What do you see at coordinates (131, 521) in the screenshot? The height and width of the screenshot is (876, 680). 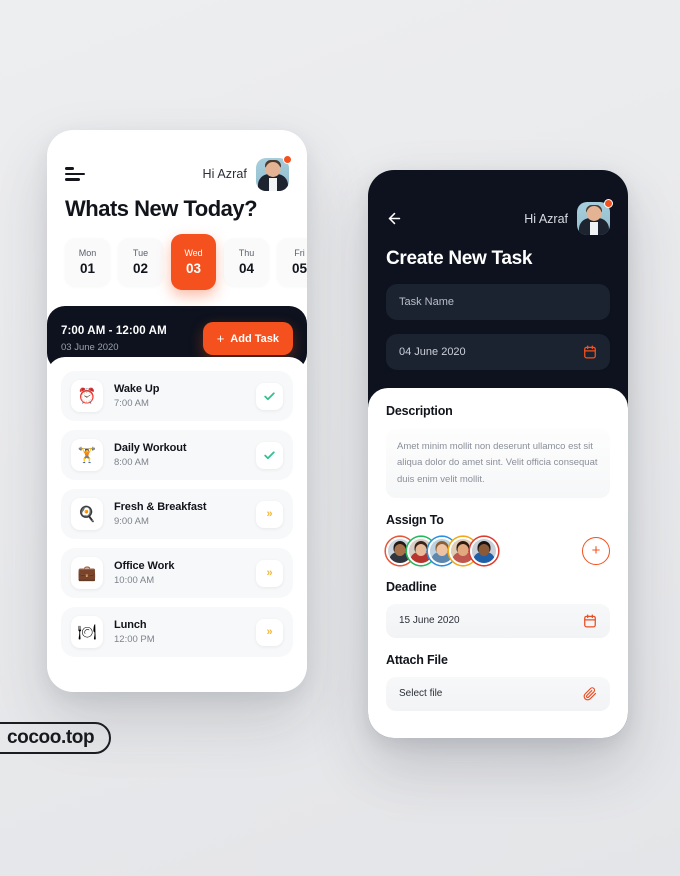 I see `task-time: 9:00 AM` at bounding box center [131, 521].